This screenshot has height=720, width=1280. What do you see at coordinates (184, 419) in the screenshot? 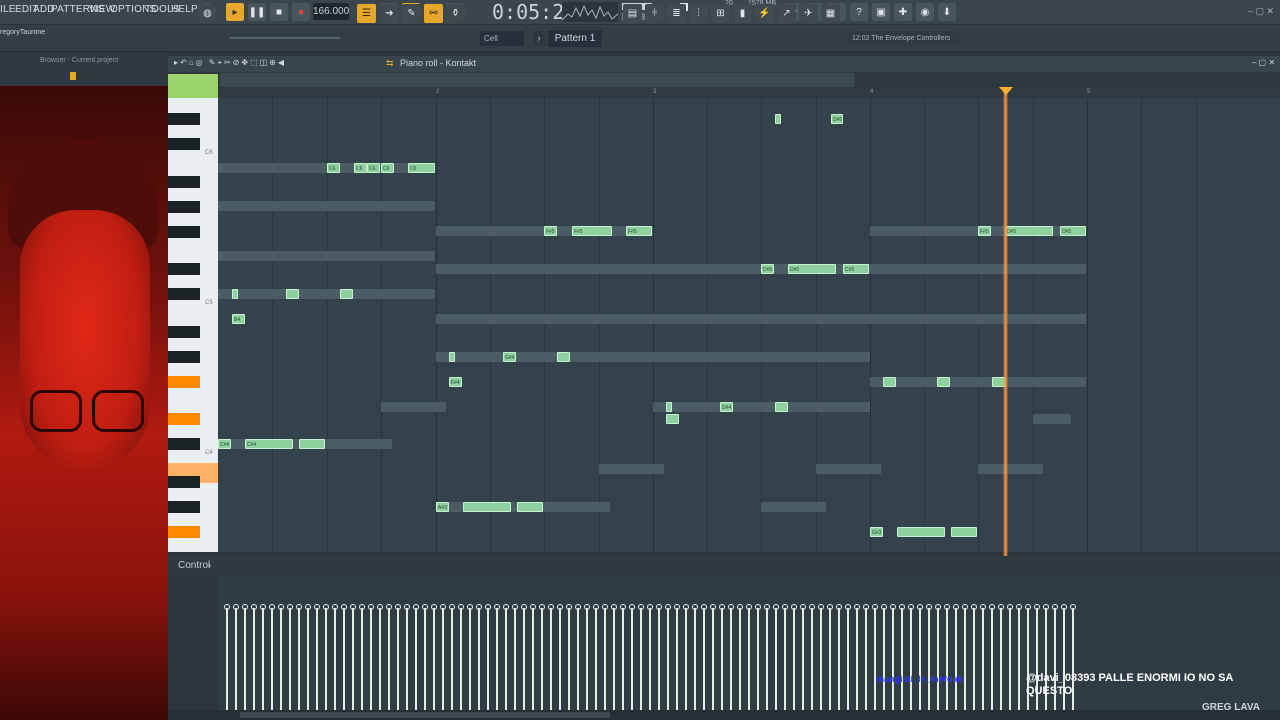
I see `highlighted-key` at bounding box center [184, 419].